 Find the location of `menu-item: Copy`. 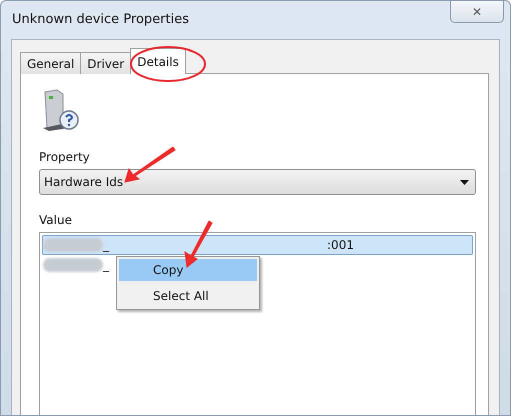

menu-item: Copy is located at coordinates (188, 270).